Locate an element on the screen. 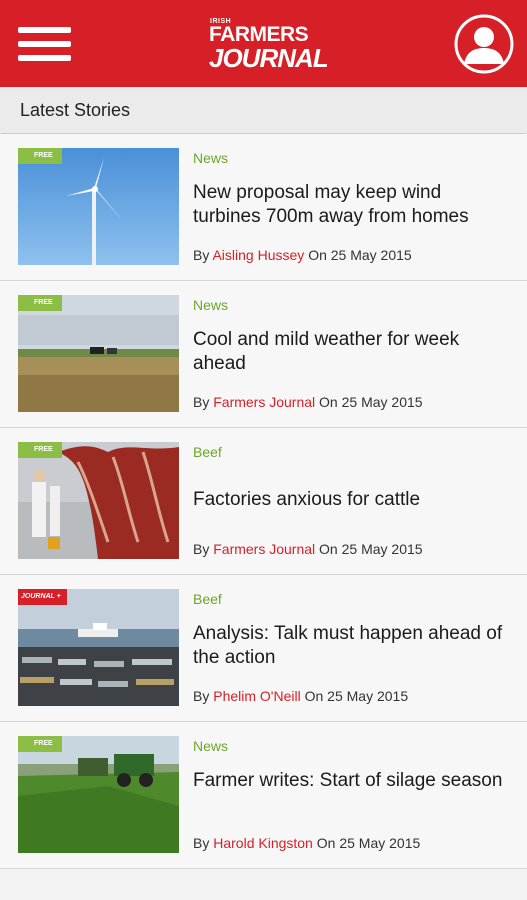 This screenshot has width=527, height=900. story-headline: Farmer writes: Start of silage season is located at coordinates (353, 781).